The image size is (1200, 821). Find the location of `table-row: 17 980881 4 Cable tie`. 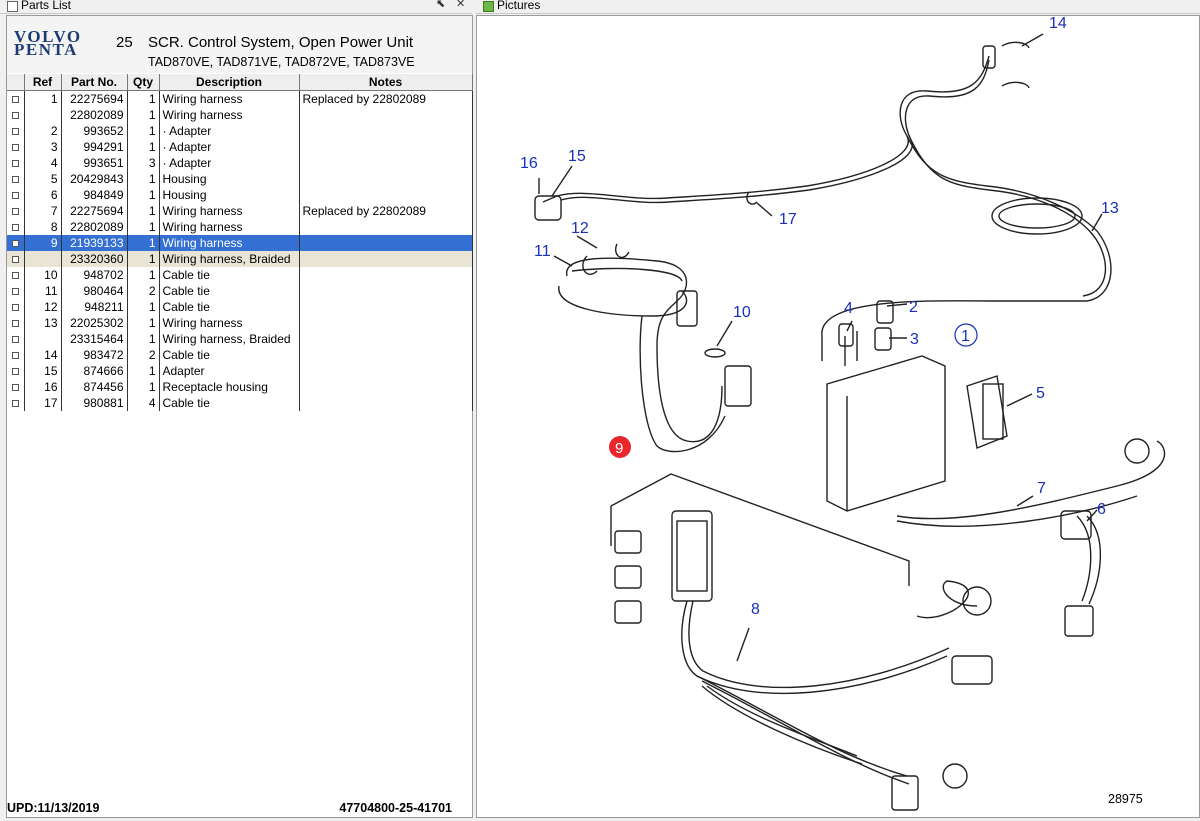

table-row: 17 980881 4 Cable tie is located at coordinates (240, 403).